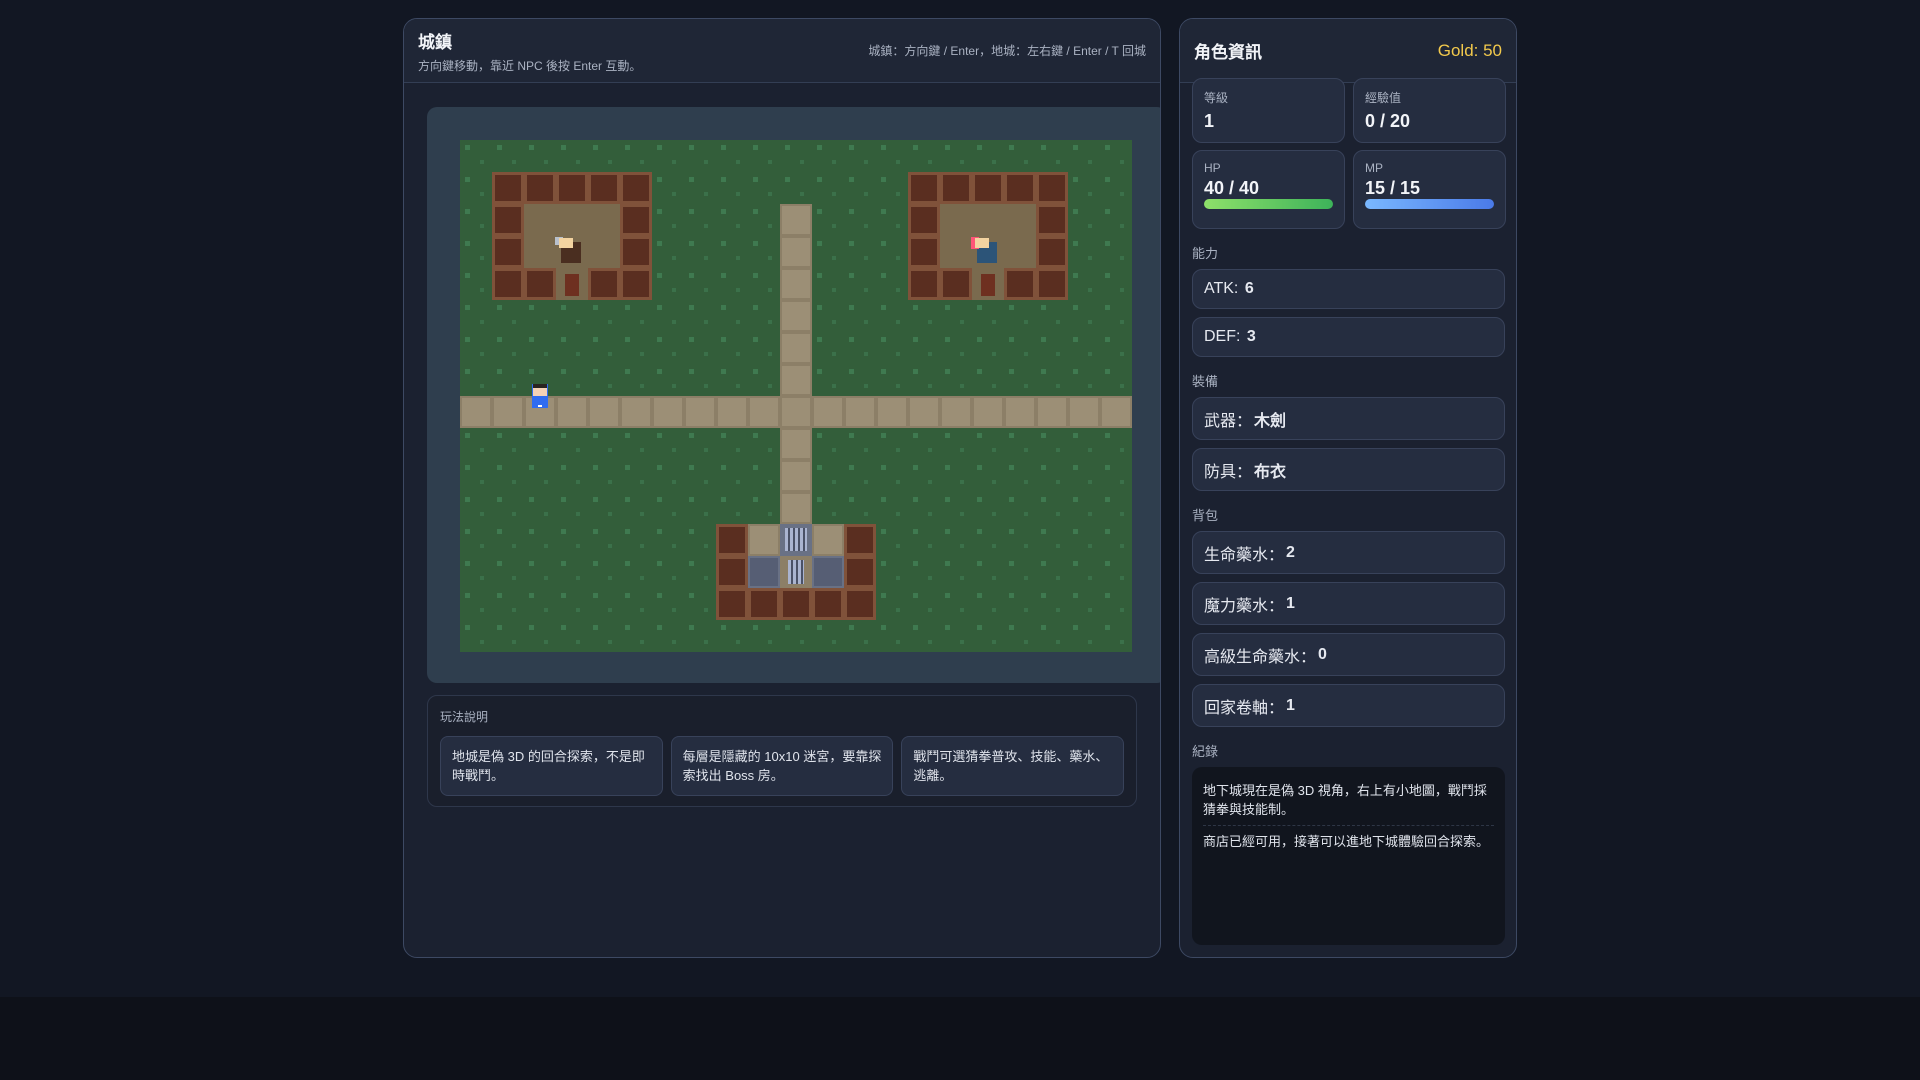  What do you see at coordinates (1348, 603) in the screenshot?
I see `bag-item: 魔力藥水： 1` at bounding box center [1348, 603].